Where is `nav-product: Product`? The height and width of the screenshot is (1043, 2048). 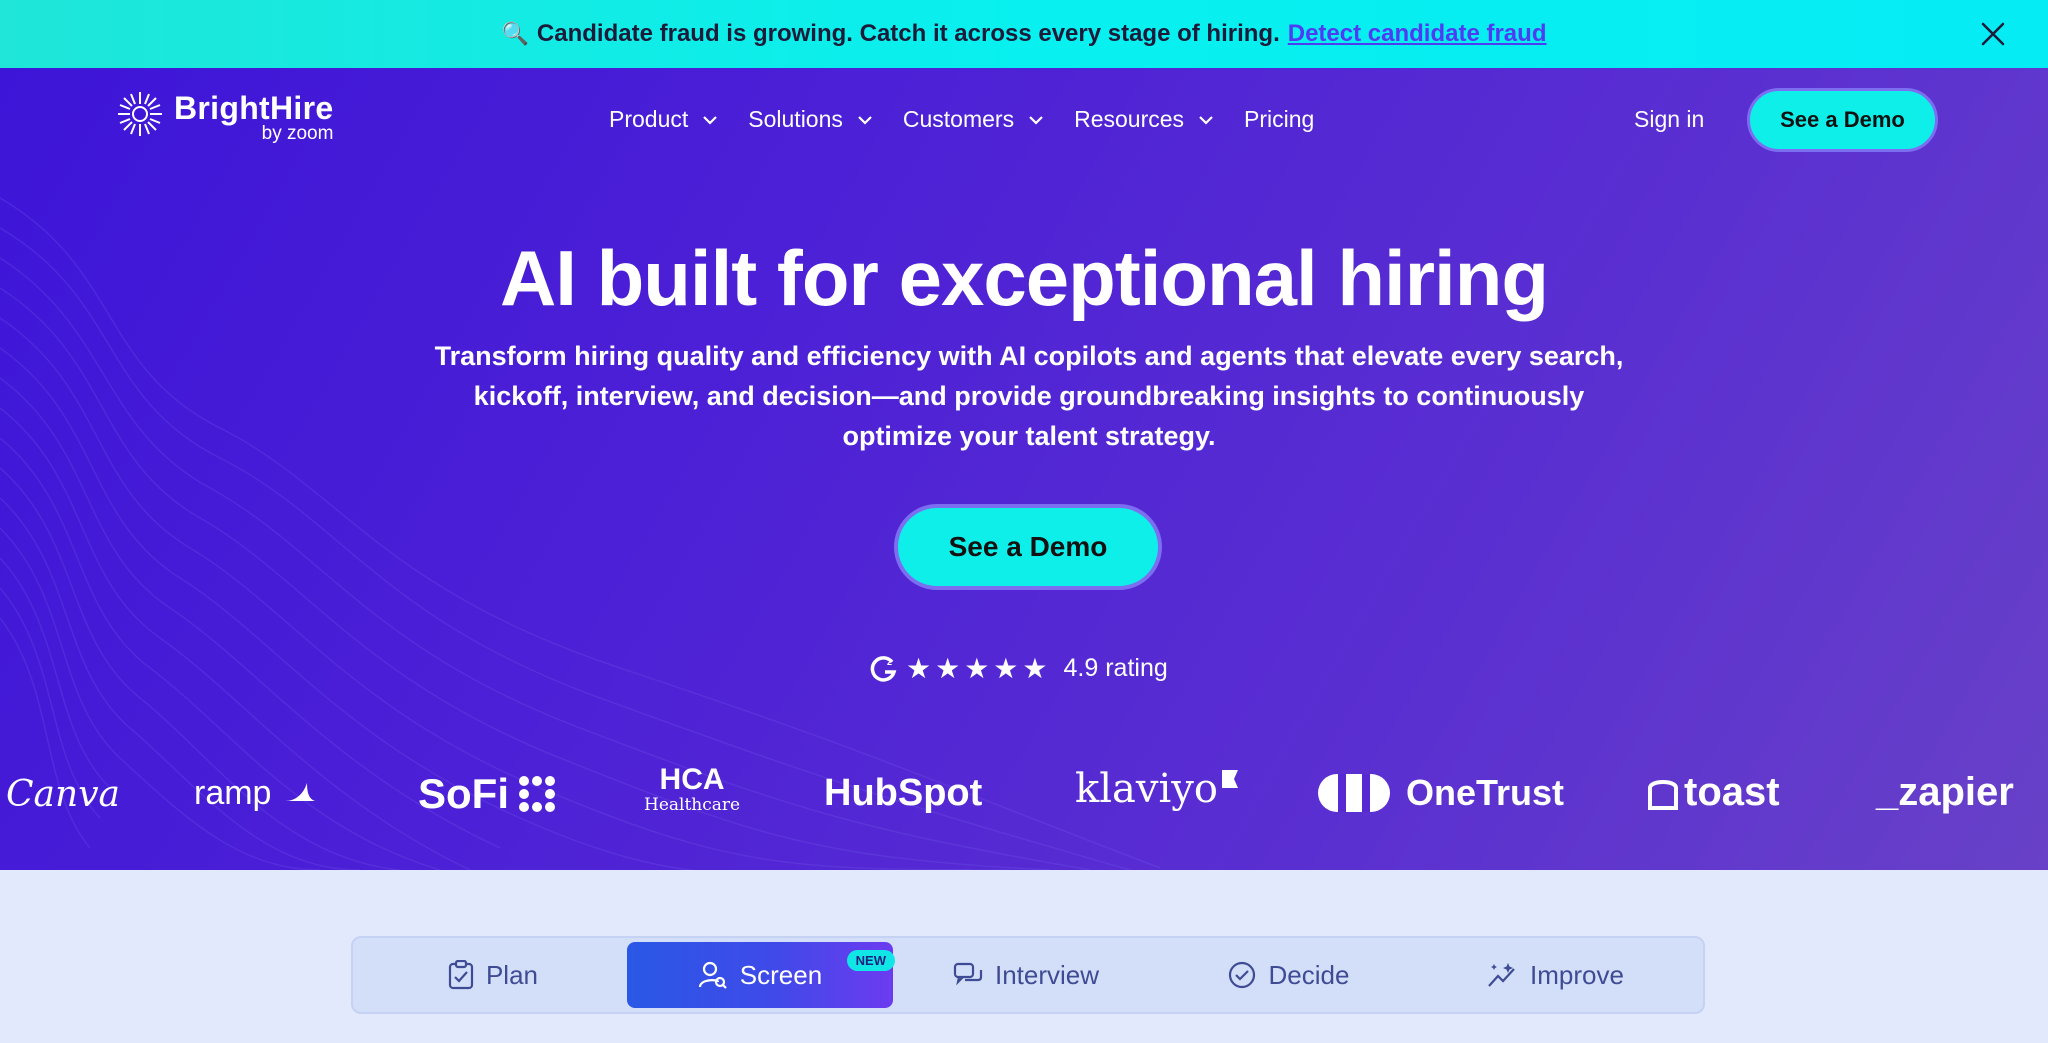 nav-product: Product is located at coordinates (663, 119).